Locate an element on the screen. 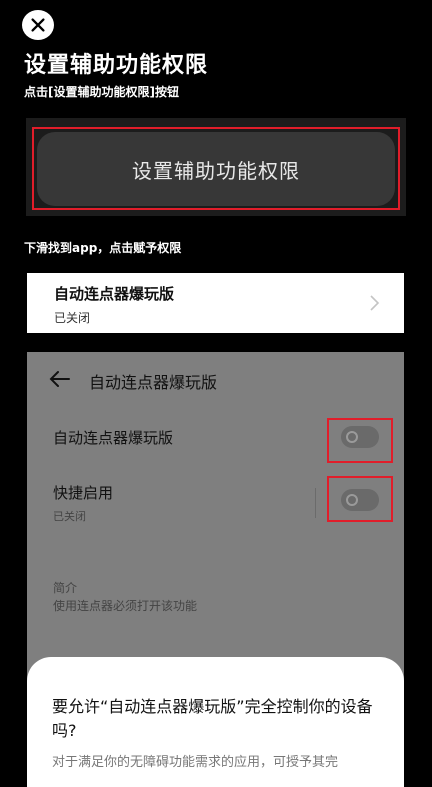 This screenshot has width=432, height=787. intro-label: 简介 is located at coordinates (65, 588).